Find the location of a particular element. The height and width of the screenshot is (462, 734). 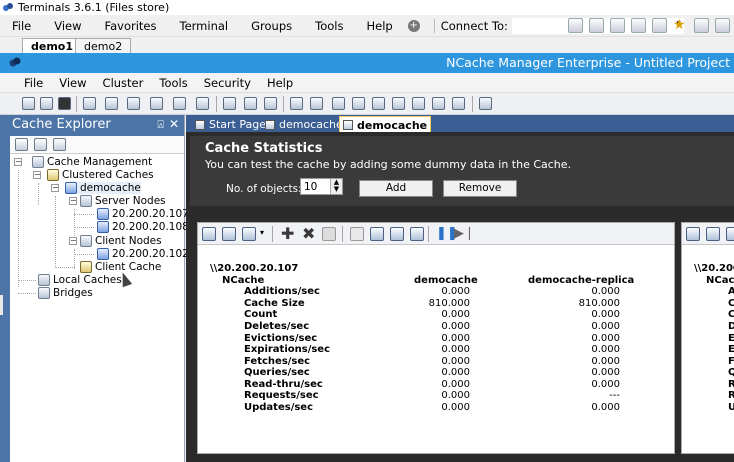

menu-file: File is located at coordinates (21, 26).